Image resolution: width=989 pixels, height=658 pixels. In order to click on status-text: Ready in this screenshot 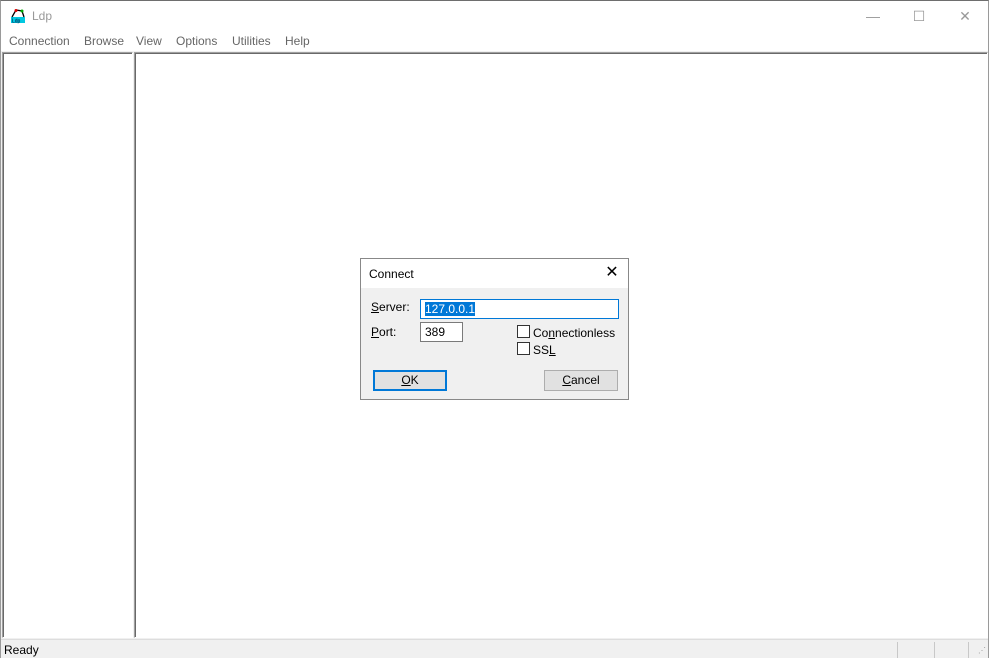, I will do `click(21, 650)`.